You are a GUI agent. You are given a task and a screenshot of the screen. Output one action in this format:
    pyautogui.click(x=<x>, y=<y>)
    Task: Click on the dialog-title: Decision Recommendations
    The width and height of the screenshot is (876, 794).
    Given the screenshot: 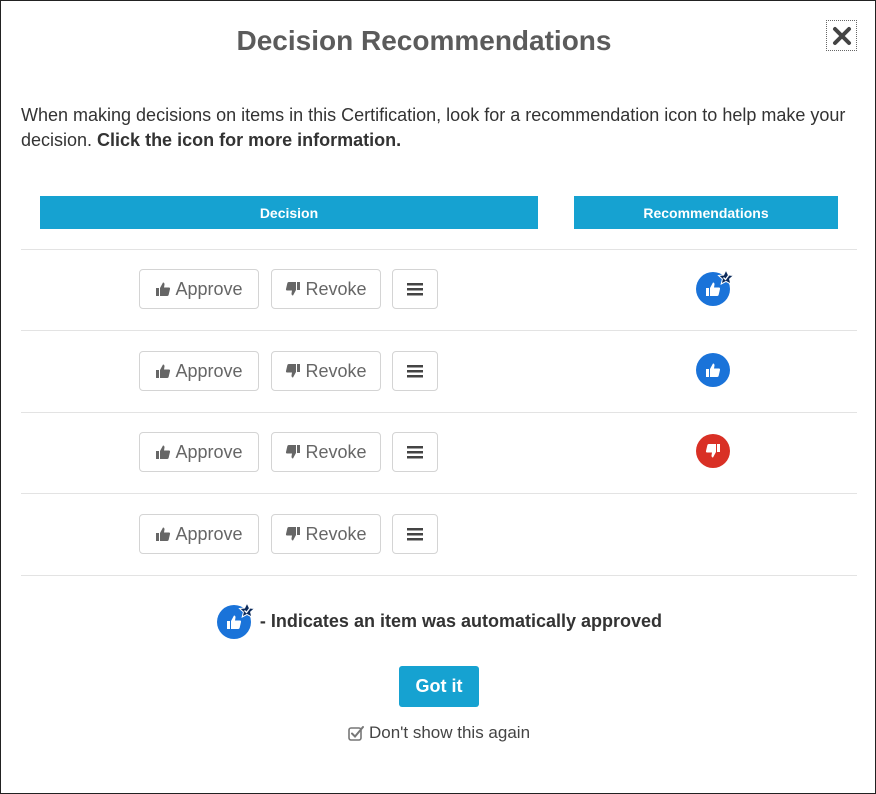 What is the action you would take?
    pyautogui.click(x=424, y=40)
    